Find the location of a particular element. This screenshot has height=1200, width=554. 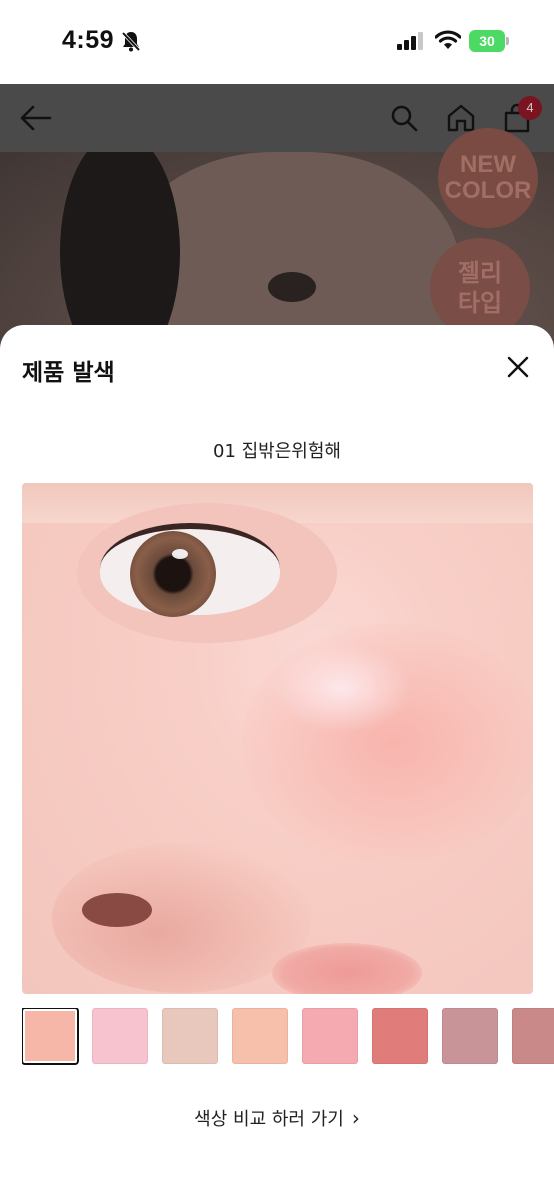

compare-colors-link: 색상 비교 하러 가기 › is located at coordinates (277, 1118).